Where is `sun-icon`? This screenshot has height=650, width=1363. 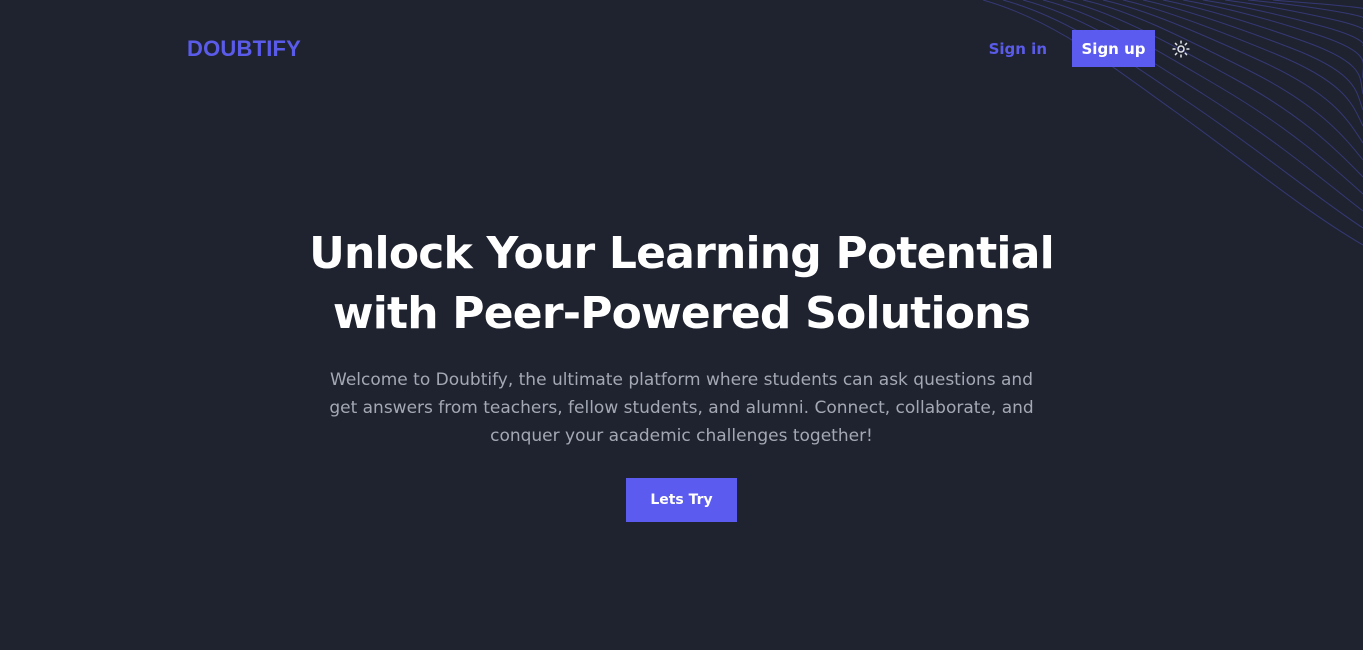
sun-icon is located at coordinates (1181, 48).